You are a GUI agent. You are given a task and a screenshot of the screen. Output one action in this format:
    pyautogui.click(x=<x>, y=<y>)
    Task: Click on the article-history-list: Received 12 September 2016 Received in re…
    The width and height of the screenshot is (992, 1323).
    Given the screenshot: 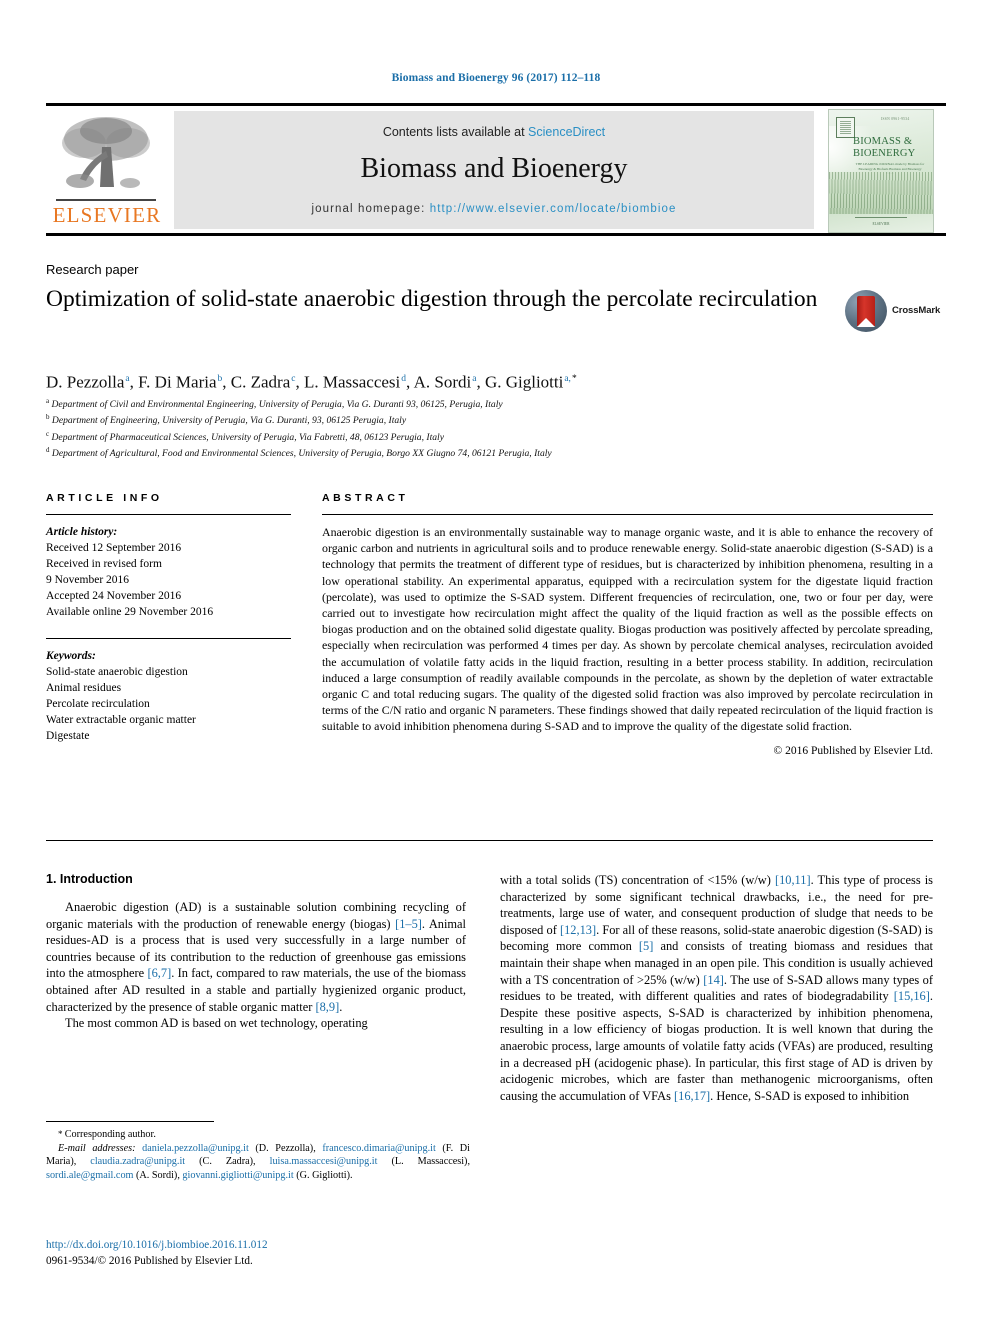 What is the action you would take?
    pyautogui.click(x=168, y=580)
    